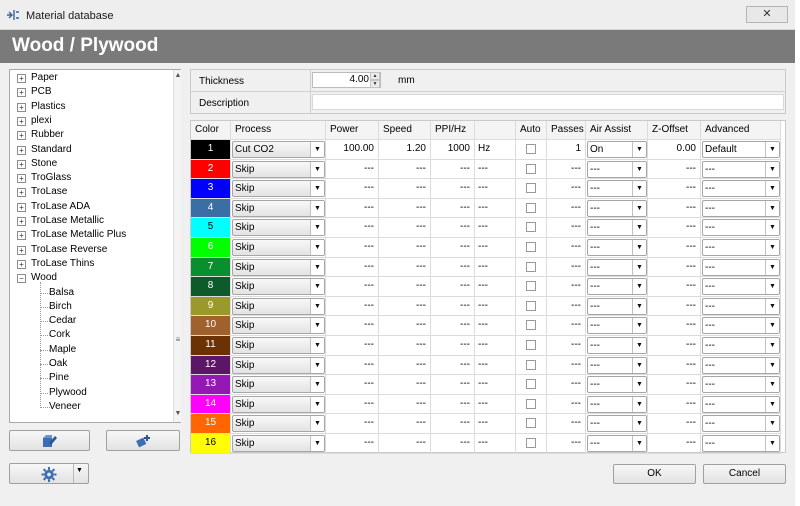 This screenshot has height=506, width=800. Describe the element at coordinates (278, 149) in the screenshot. I see `dropdown-select: Cut CO2 ▼` at that location.